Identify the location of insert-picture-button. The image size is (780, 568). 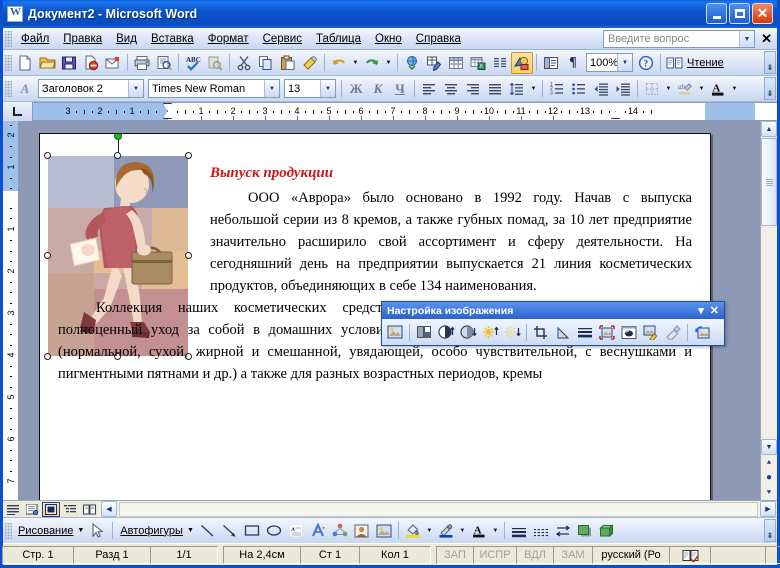
(395, 332).